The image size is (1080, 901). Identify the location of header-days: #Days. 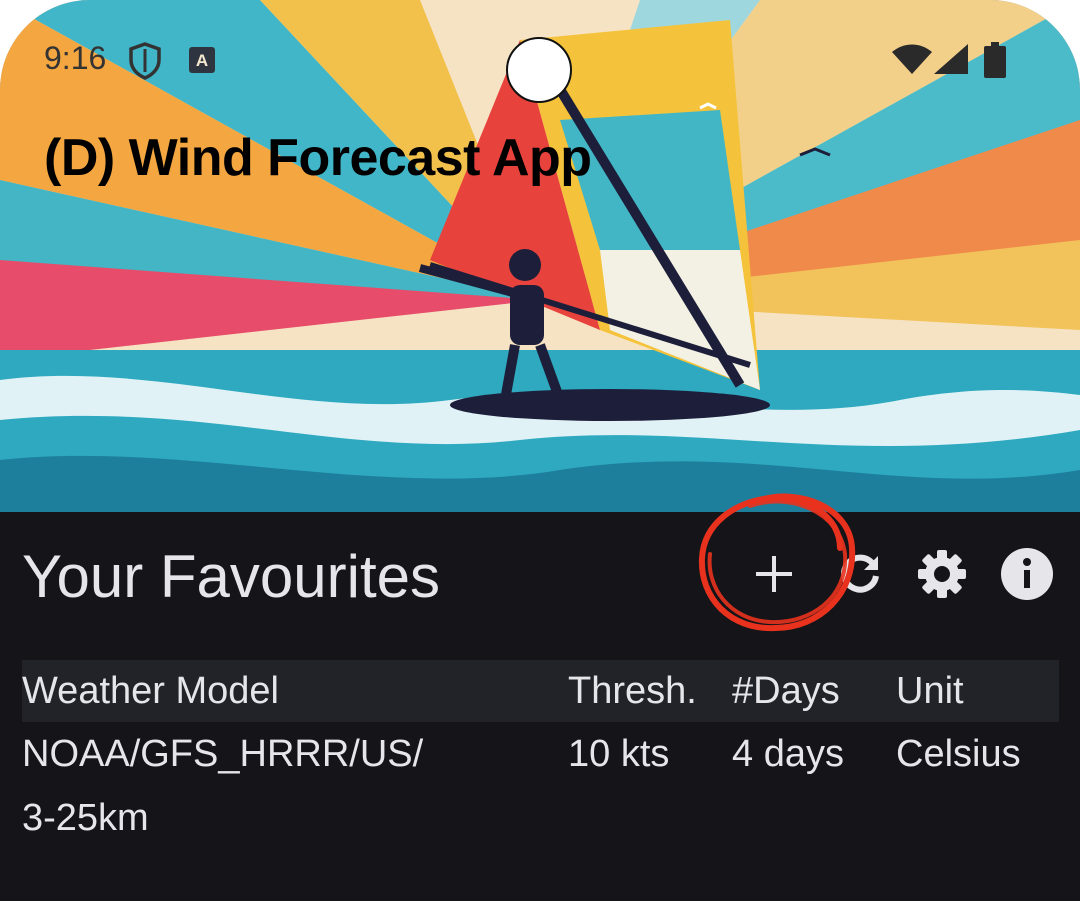
(786, 691).